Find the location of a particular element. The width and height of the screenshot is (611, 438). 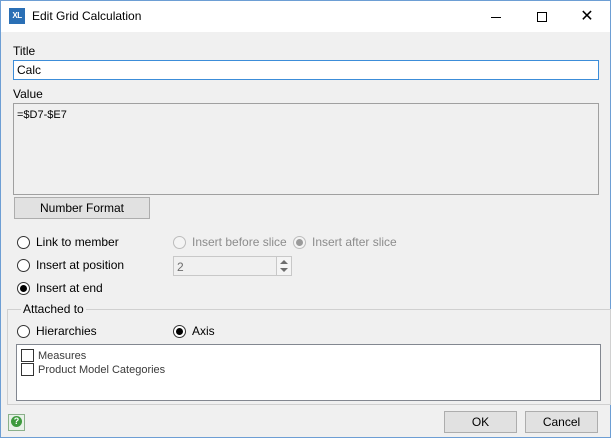

attached-to-label: Attached to is located at coordinates (53, 309).